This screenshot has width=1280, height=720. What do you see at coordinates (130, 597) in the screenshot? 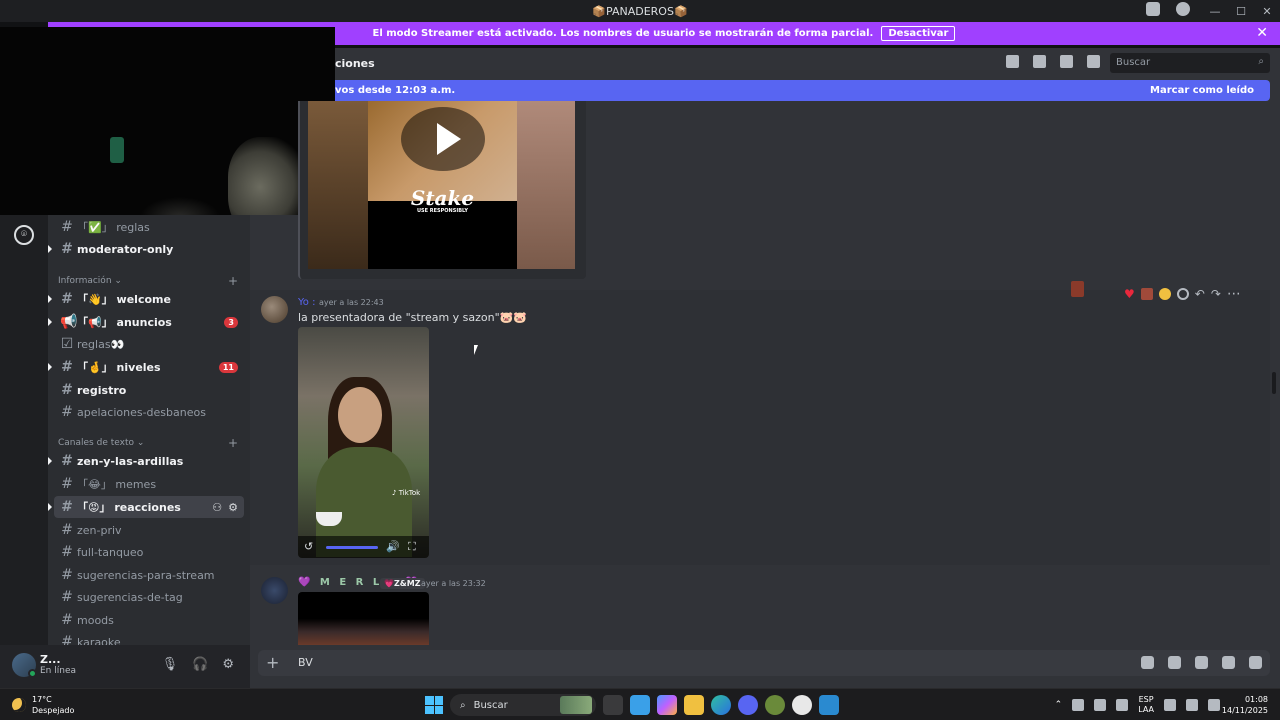
I see `channel-label: sugerencias-de-tag` at bounding box center [130, 597].